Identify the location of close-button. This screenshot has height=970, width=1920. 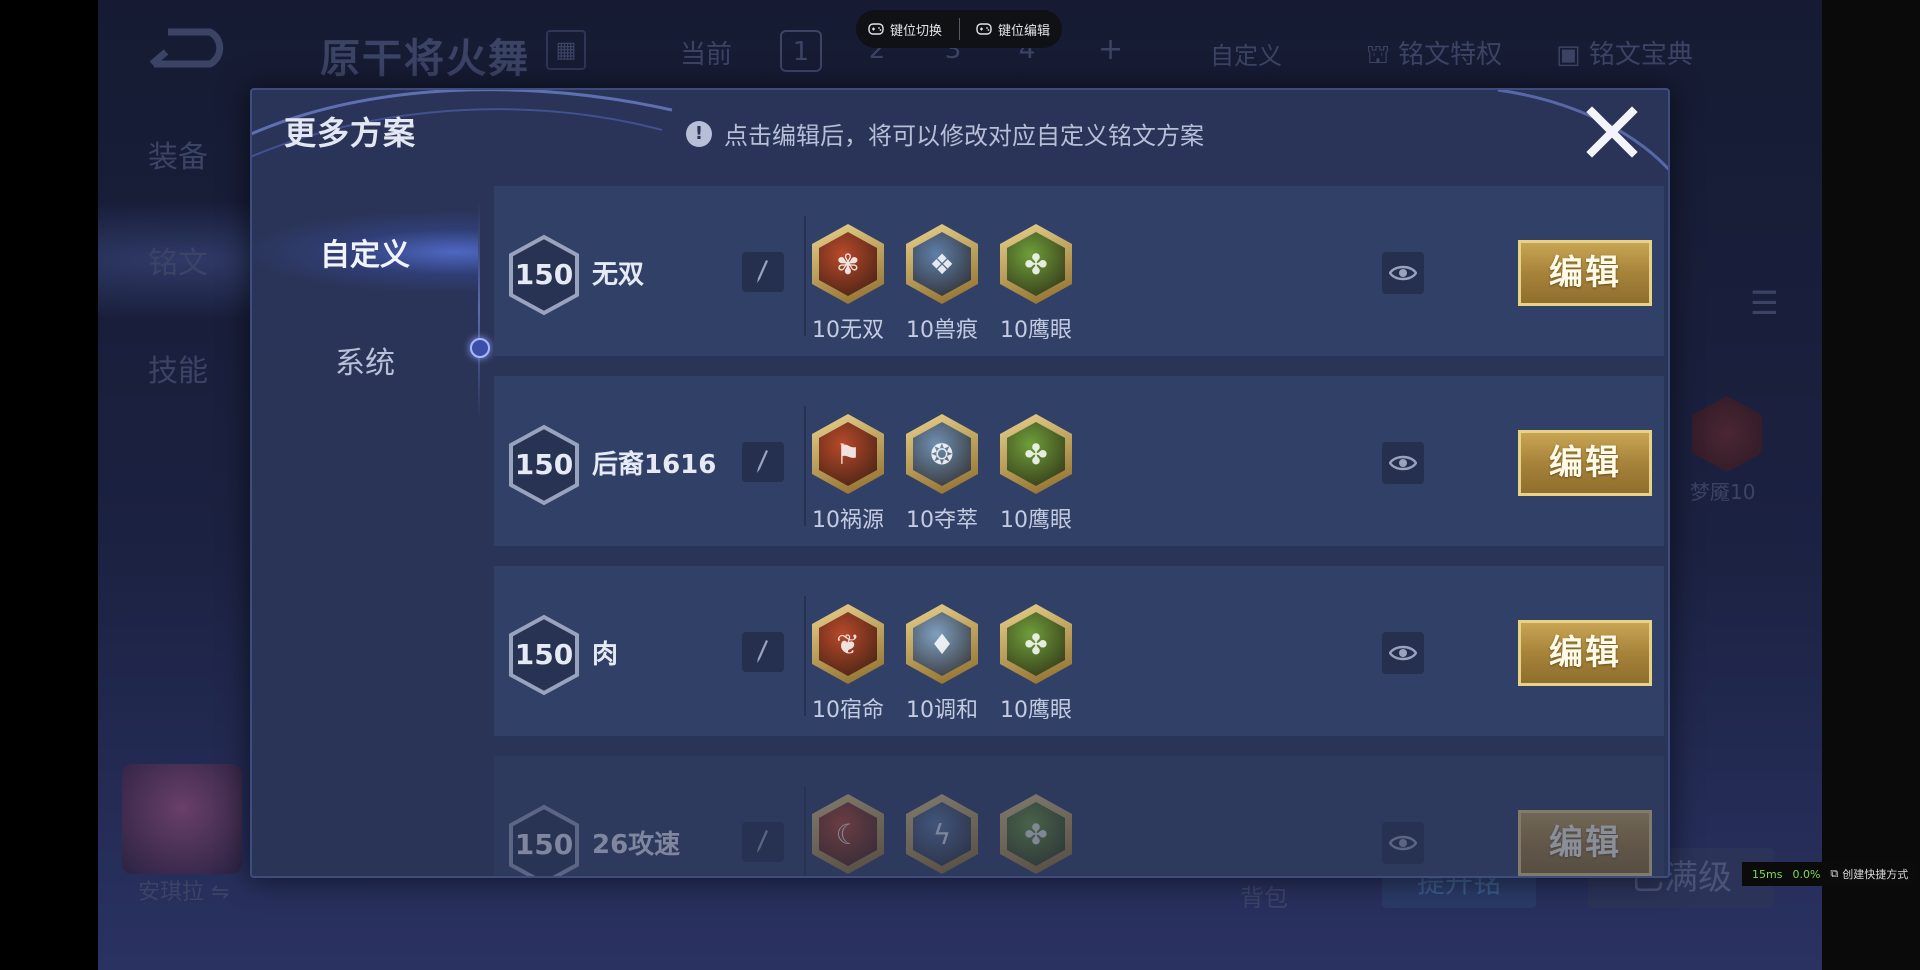
(1612, 132).